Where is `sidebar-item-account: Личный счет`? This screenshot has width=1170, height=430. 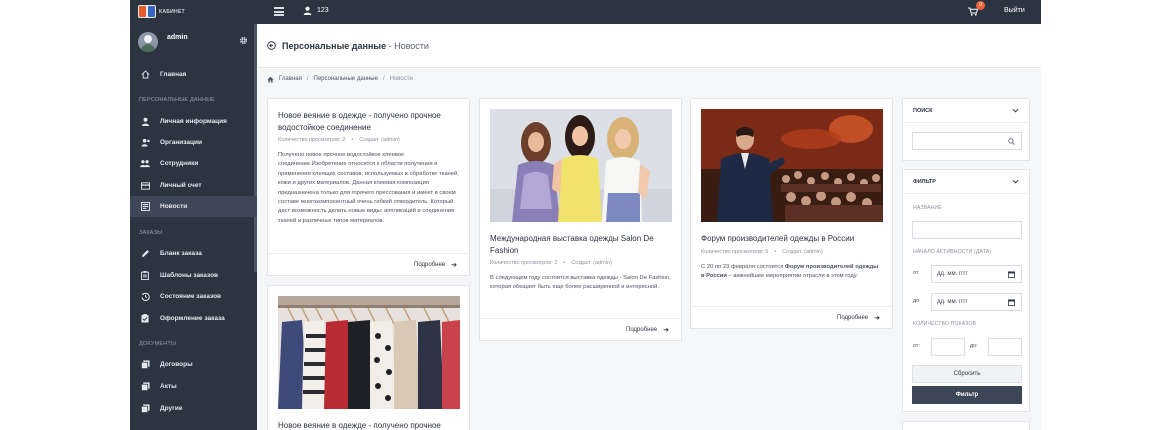
sidebar-item-account: Личный счет is located at coordinates (193, 185).